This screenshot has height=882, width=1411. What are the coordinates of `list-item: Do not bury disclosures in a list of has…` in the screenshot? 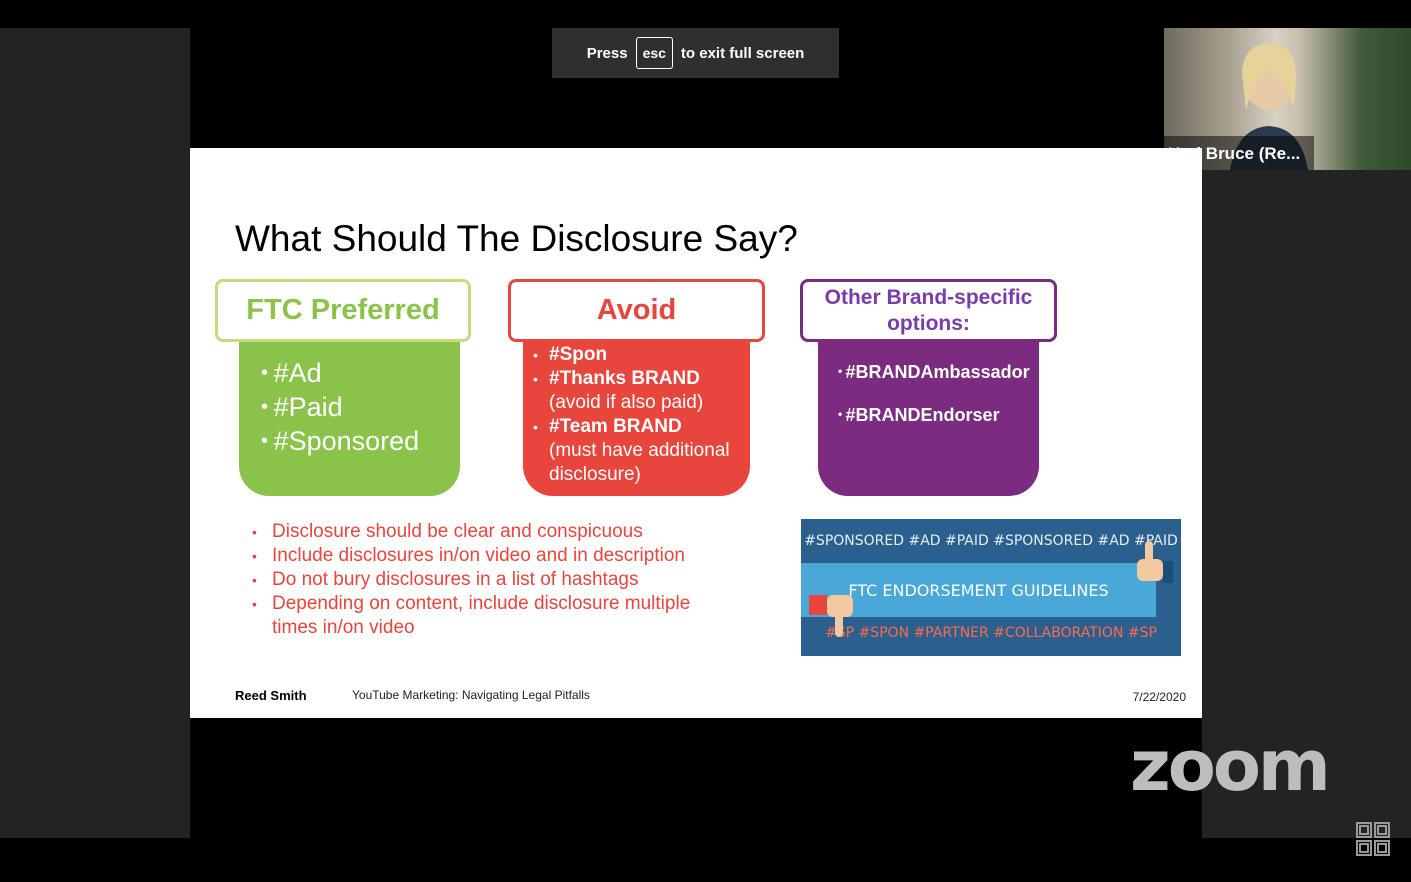 It's located at (487, 580).